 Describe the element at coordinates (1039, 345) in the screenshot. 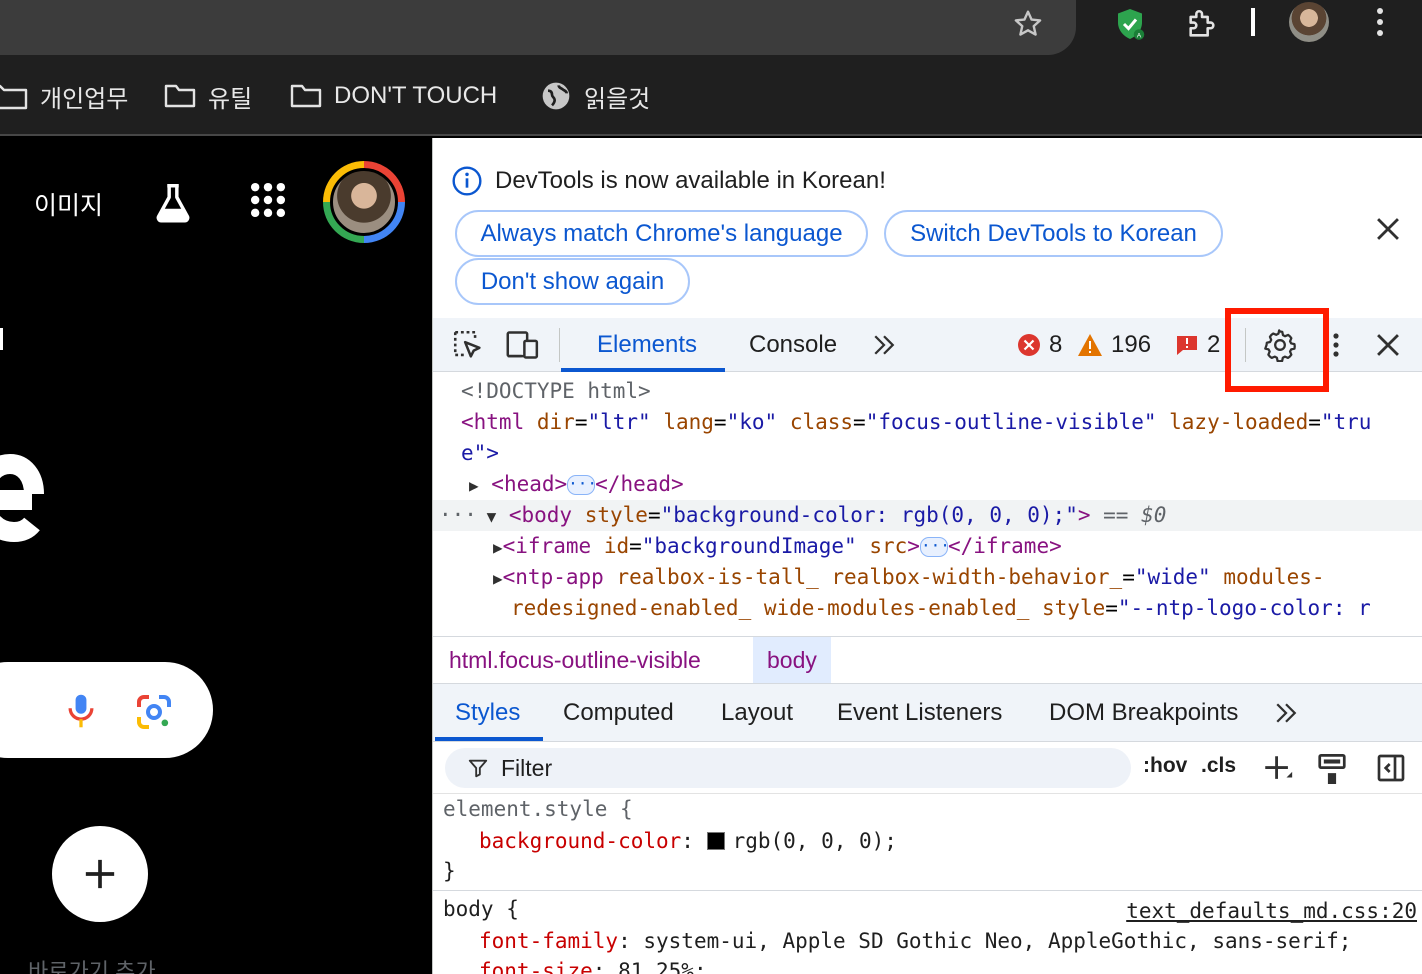

I see `error-counter: 8` at that location.